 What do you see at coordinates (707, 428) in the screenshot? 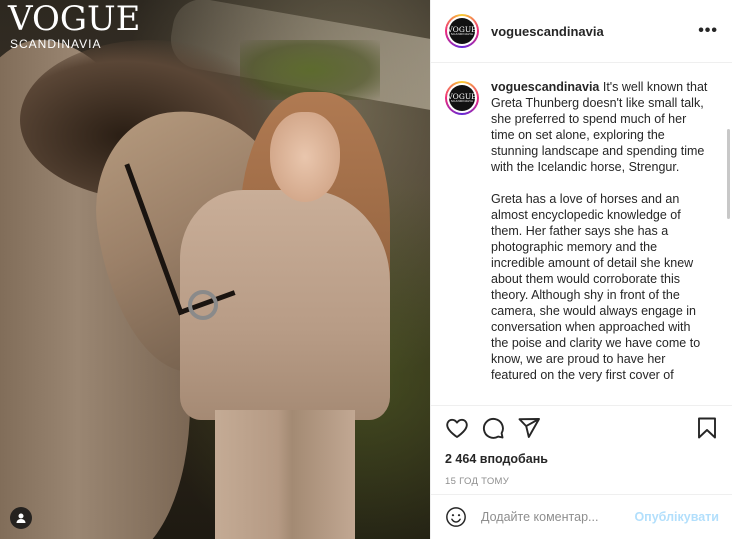
I see `bookmark-icon` at bounding box center [707, 428].